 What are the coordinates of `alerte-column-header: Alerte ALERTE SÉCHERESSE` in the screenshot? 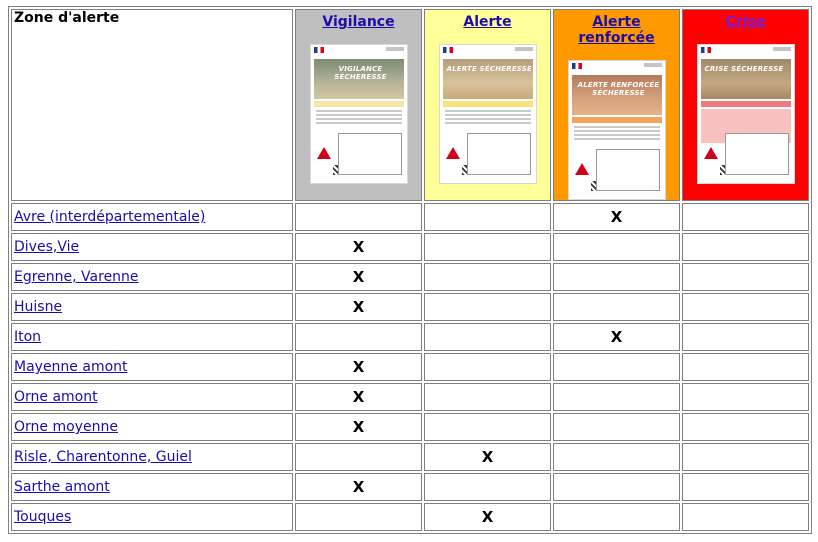 It's located at (487, 105).